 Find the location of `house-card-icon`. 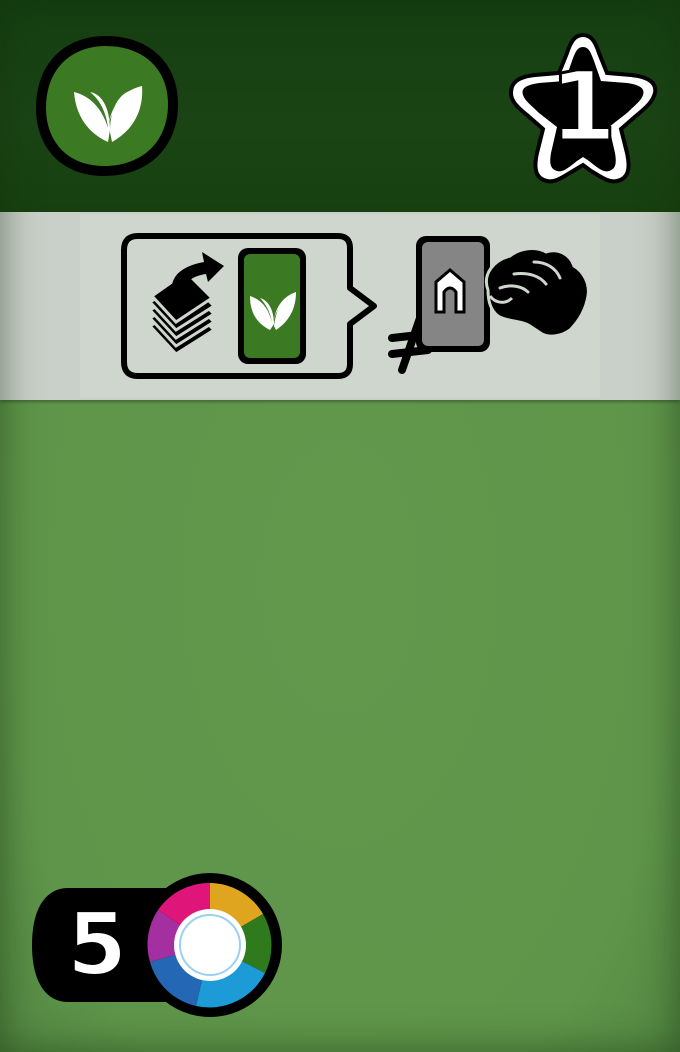

house-card-icon is located at coordinates (453, 294).